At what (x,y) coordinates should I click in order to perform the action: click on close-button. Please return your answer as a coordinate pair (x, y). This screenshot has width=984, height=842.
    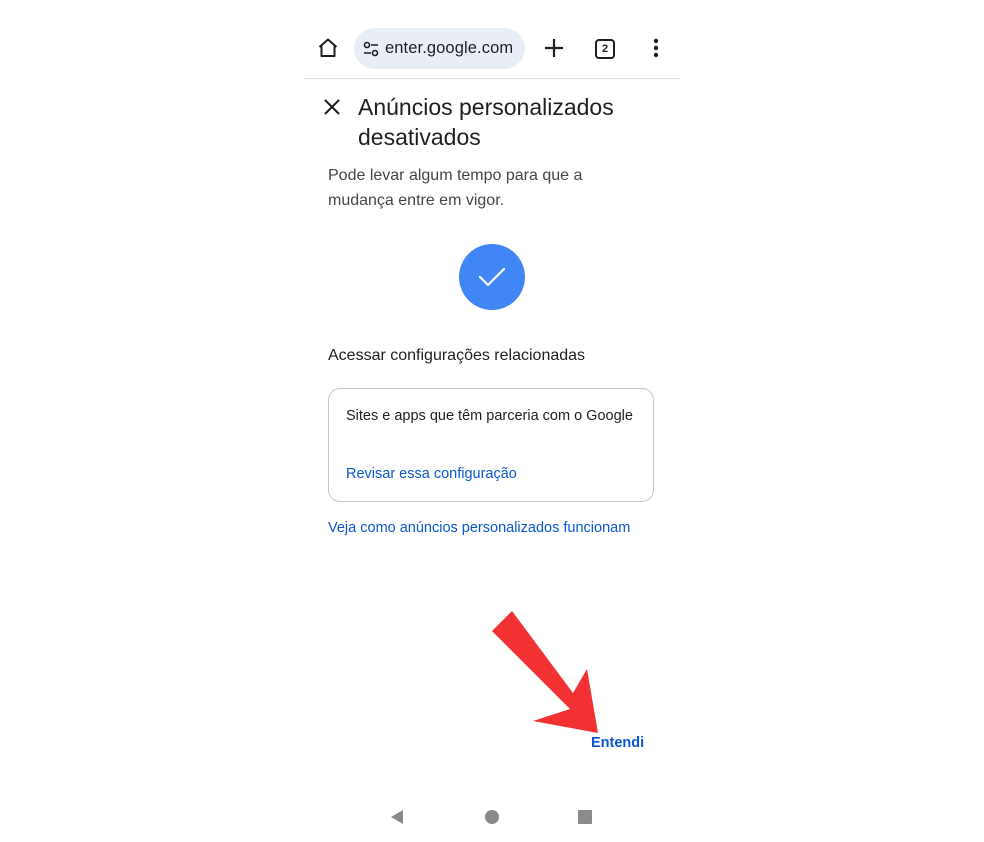
    Looking at the image, I should click on (332, 107).